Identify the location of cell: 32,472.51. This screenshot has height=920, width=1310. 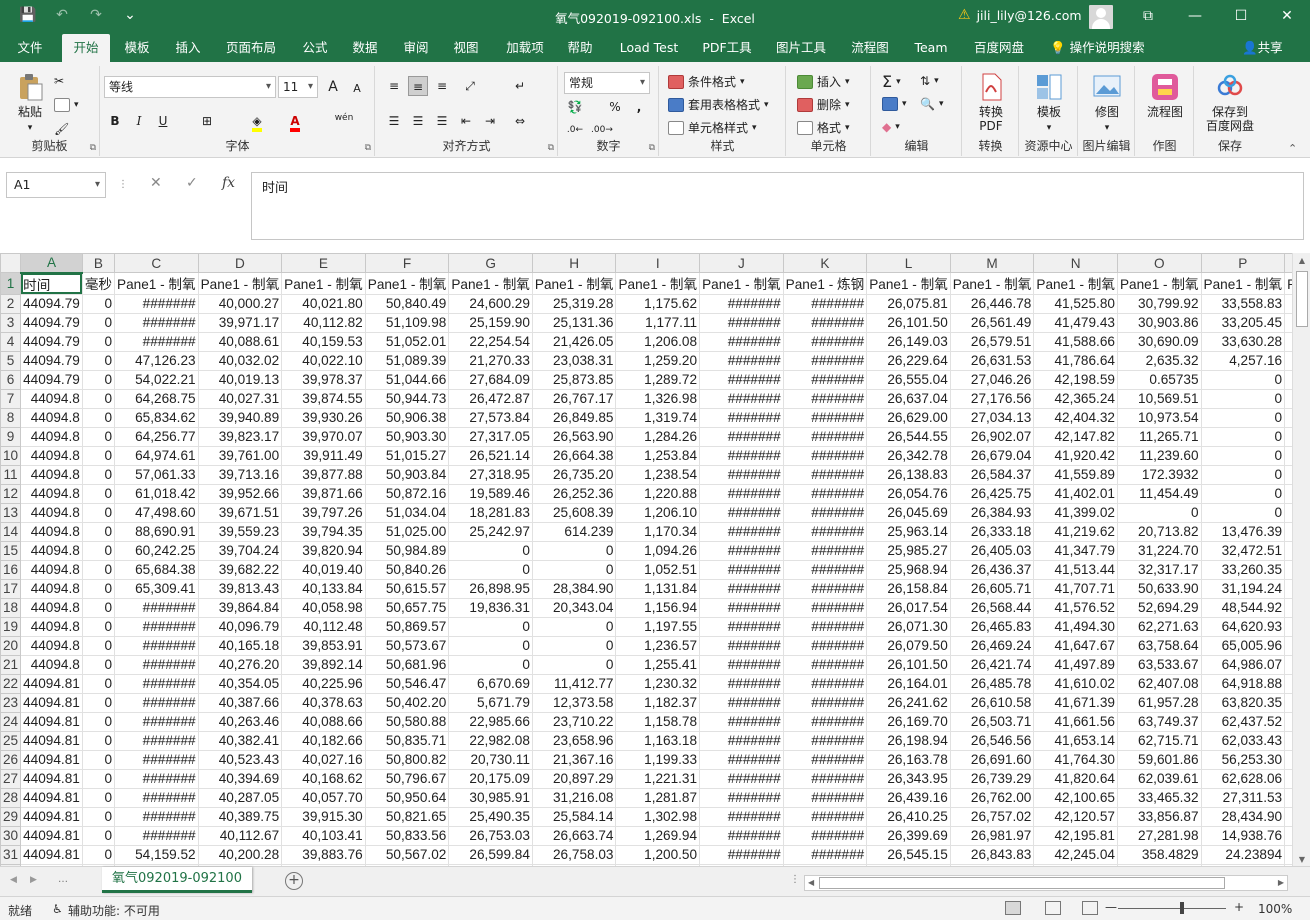
(1243, 550).